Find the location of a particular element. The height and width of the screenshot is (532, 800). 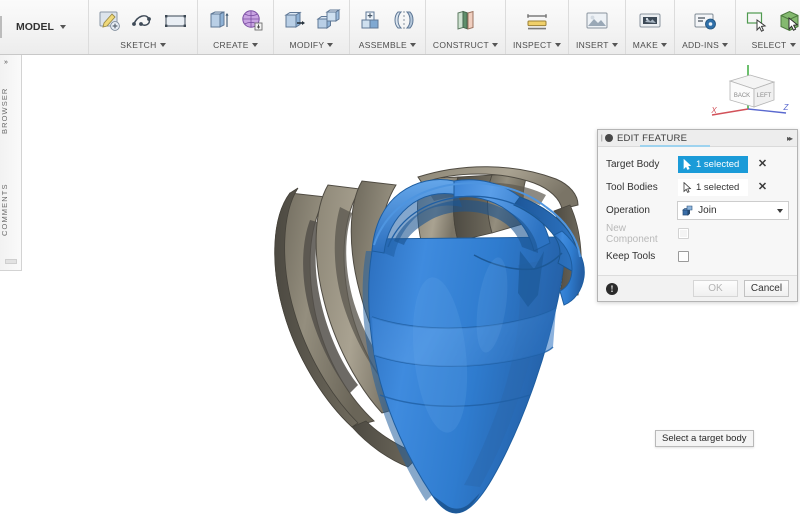

view-cube: BACK LEFT X Z is located at coordinates (745, 90).